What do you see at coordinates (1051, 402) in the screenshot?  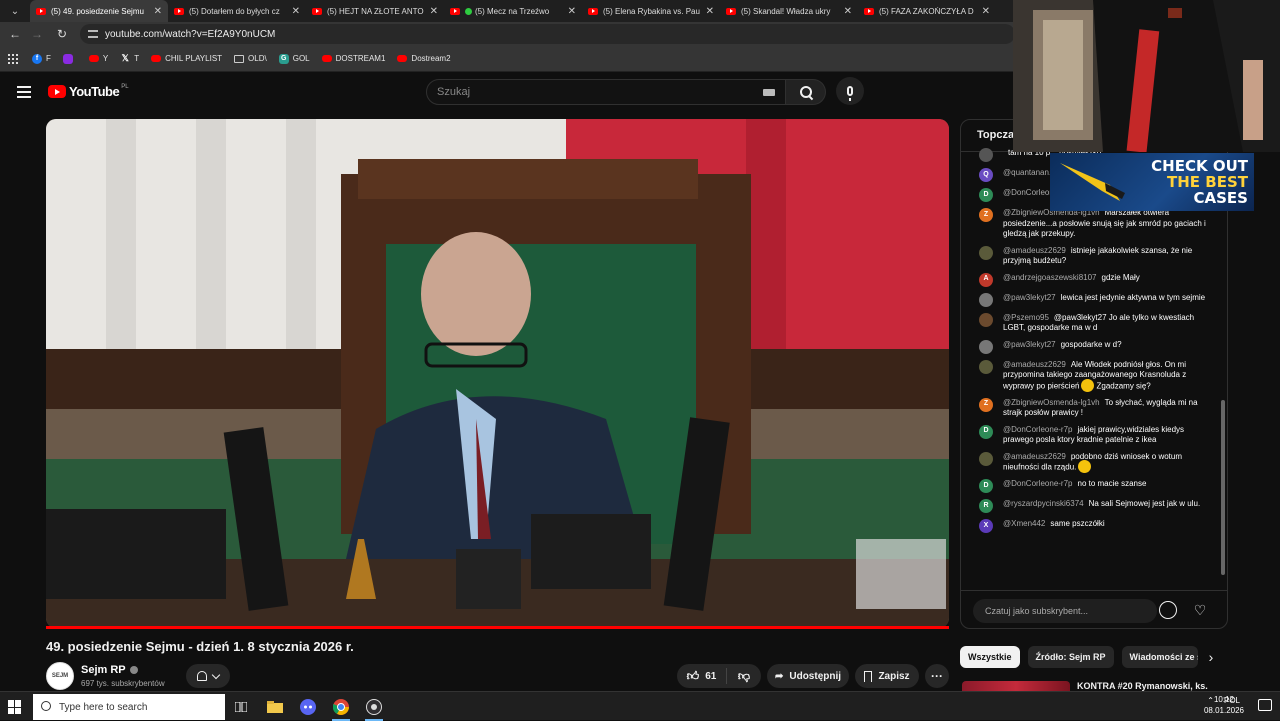 I see `chat-author: @ZbigniewOsmenda-lg1vh` at bounding box center [1051, 402].